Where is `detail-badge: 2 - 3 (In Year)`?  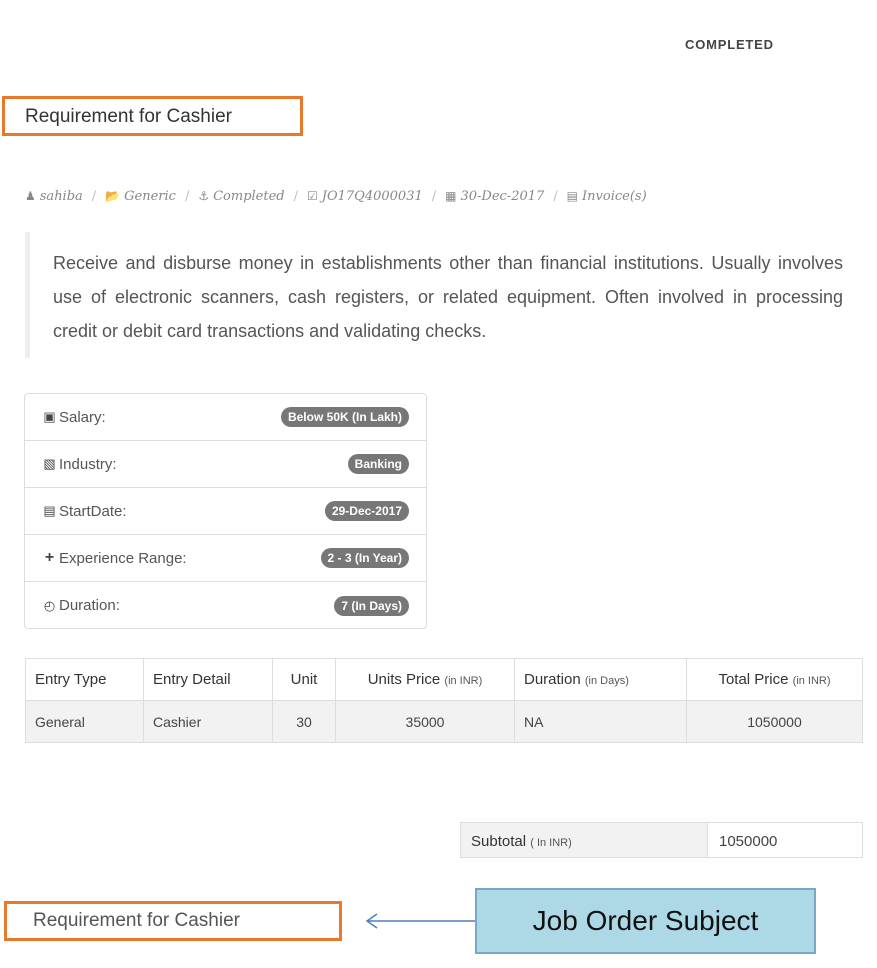 detail-badge: 2 - 3 (In Year) is located at coordinates (364, 558).